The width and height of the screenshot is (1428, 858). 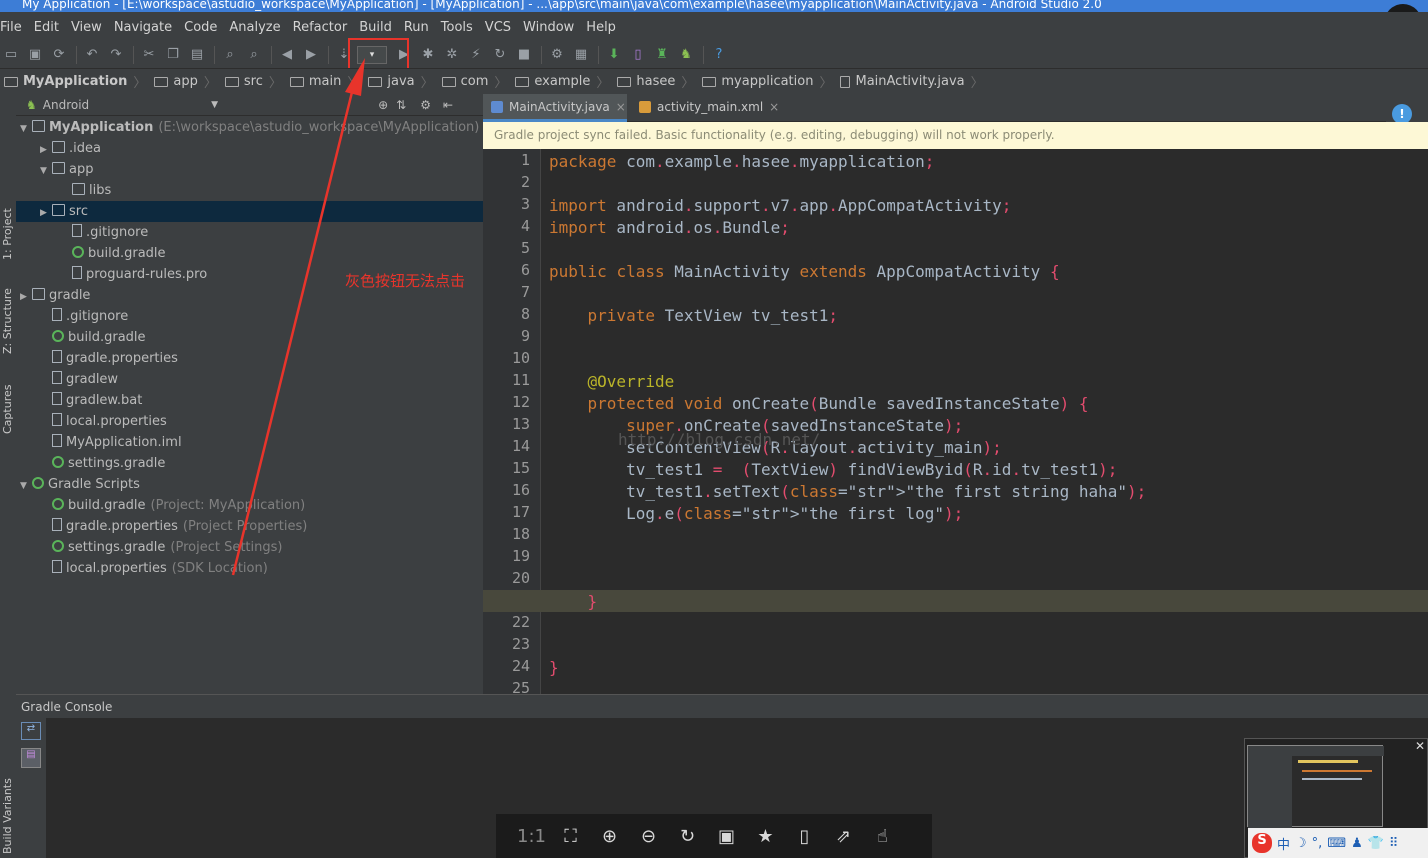 What do you see at coordinates (7, 409) in the screenshot?
I see `tool-tab-captures: Captures` at bounding box center [7, 409].